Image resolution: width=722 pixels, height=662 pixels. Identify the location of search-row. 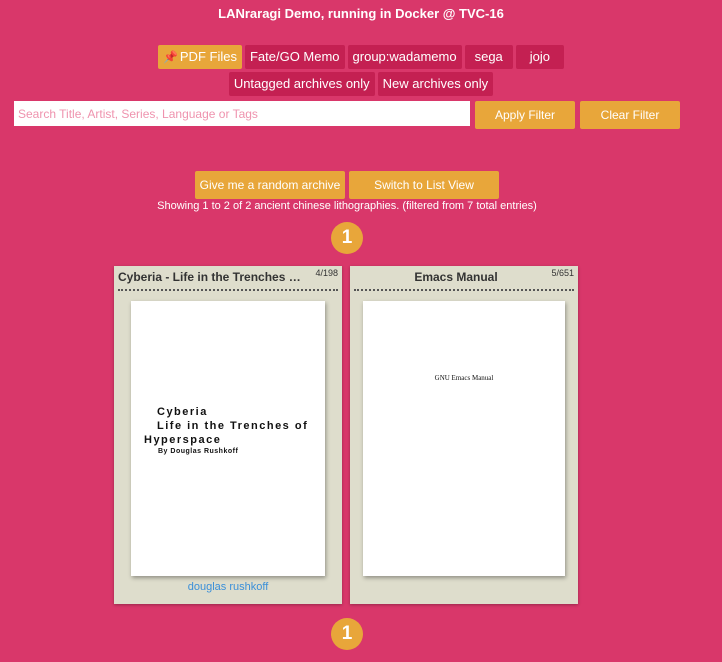
(242, 113).